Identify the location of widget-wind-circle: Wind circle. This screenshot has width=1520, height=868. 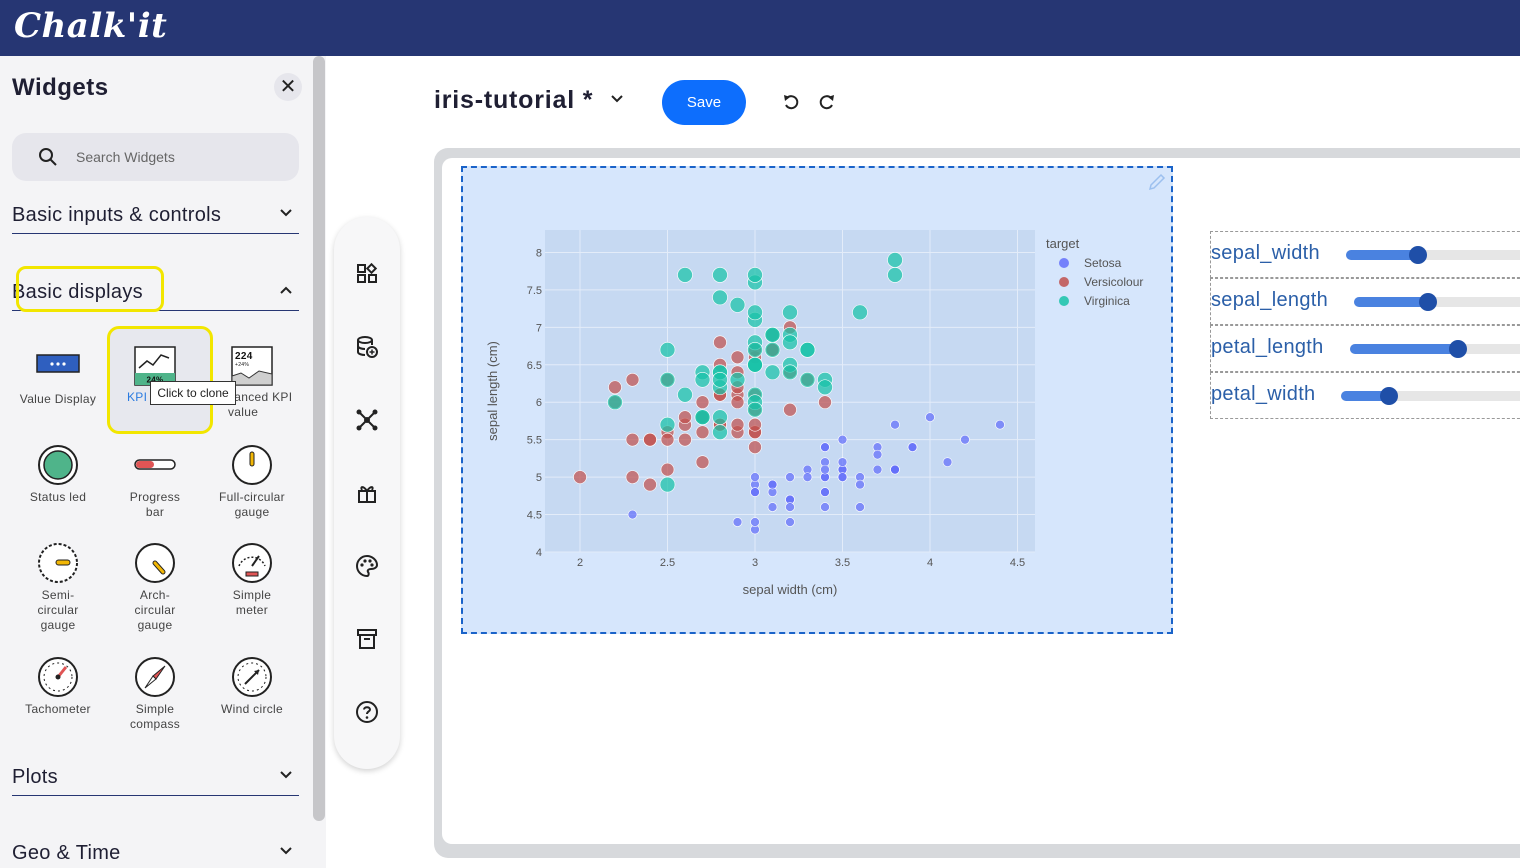
(252, 686).